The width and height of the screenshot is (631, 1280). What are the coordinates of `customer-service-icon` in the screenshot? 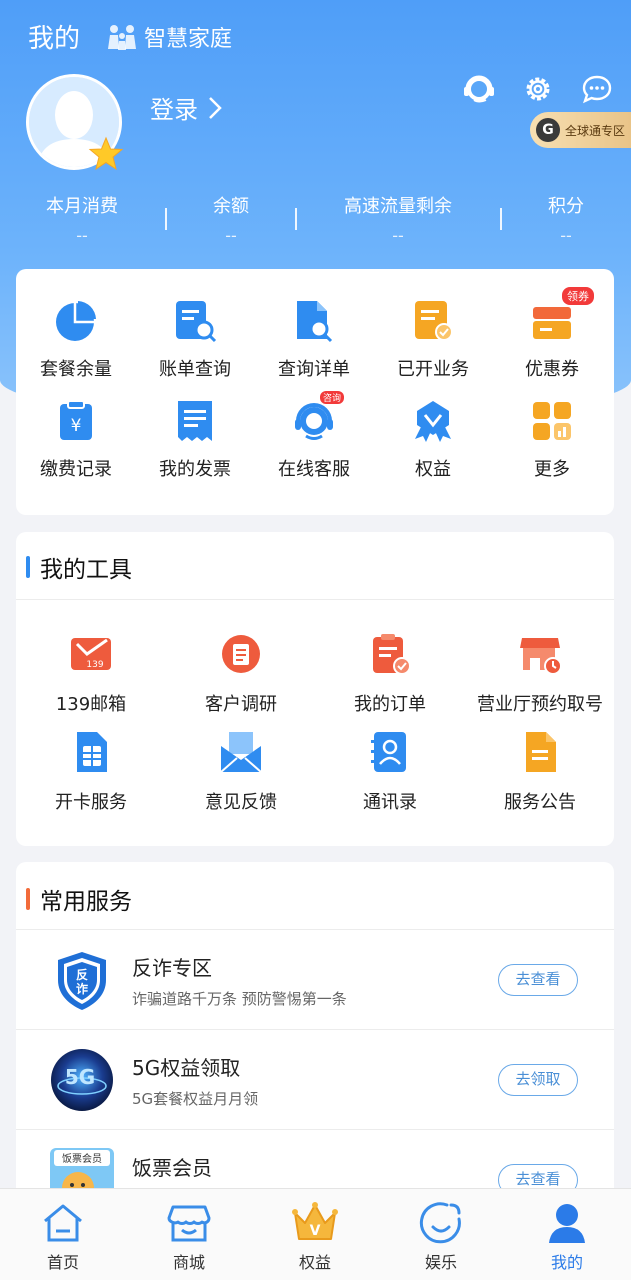 It's located at (314, 421).